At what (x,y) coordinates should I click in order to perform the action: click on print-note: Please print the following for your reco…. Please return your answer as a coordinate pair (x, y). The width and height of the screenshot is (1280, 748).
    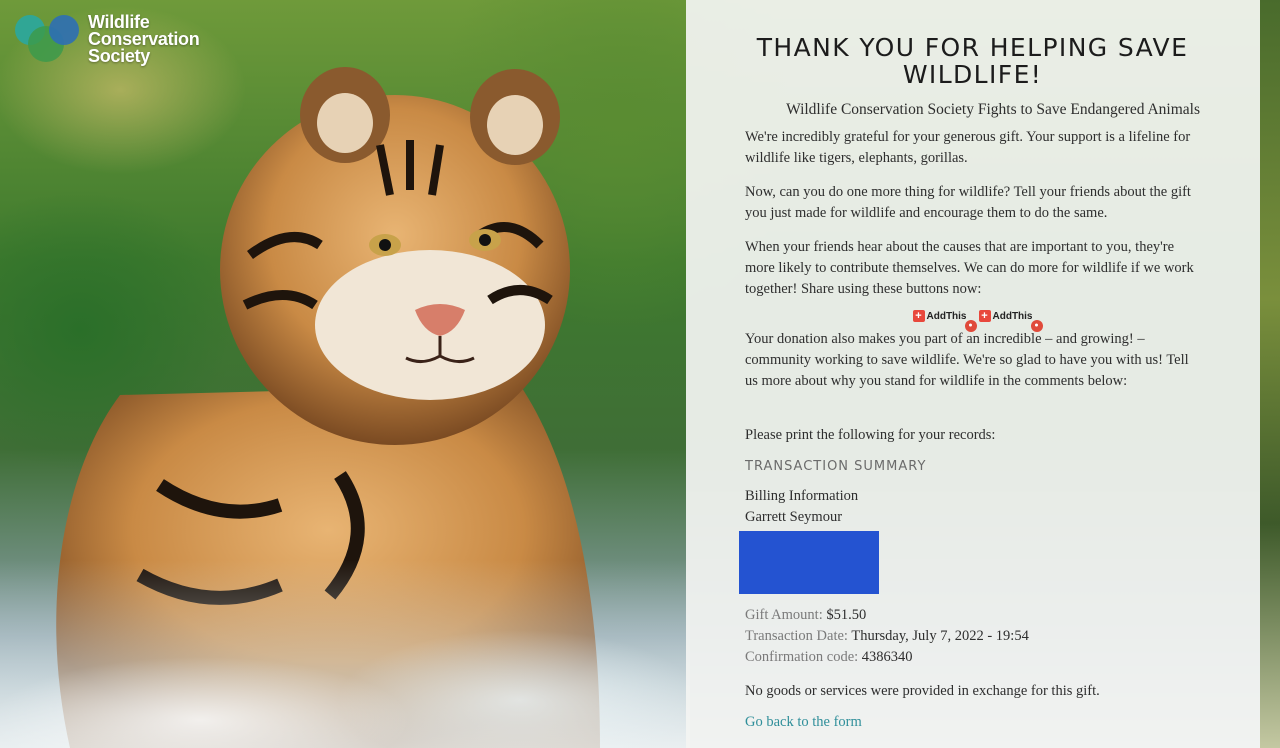
    Looking at the image, I should click on (870, 435).